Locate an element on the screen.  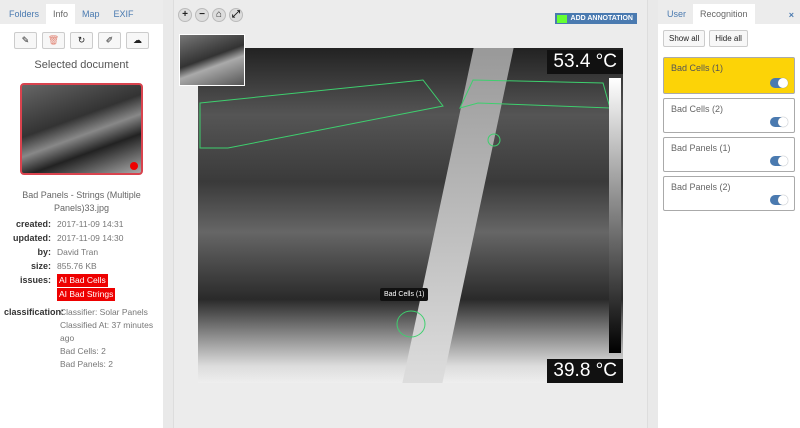
trash-icon: 🗑 is located at coordinates (53, 40).